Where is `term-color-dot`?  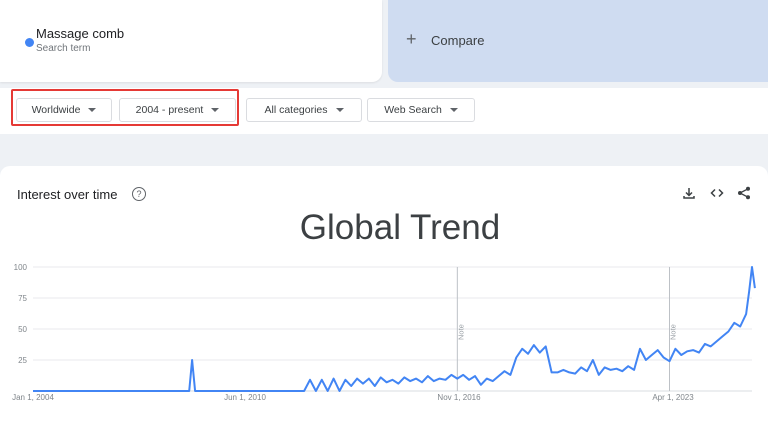
term-color-dot is located at coordinates (29, 42).